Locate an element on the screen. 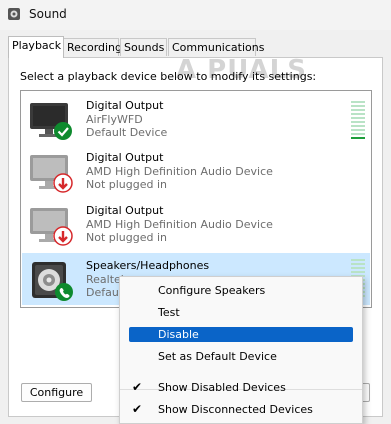 The image size is (391, 424). menu-item-test: Test is located at coordinates (241, 312).